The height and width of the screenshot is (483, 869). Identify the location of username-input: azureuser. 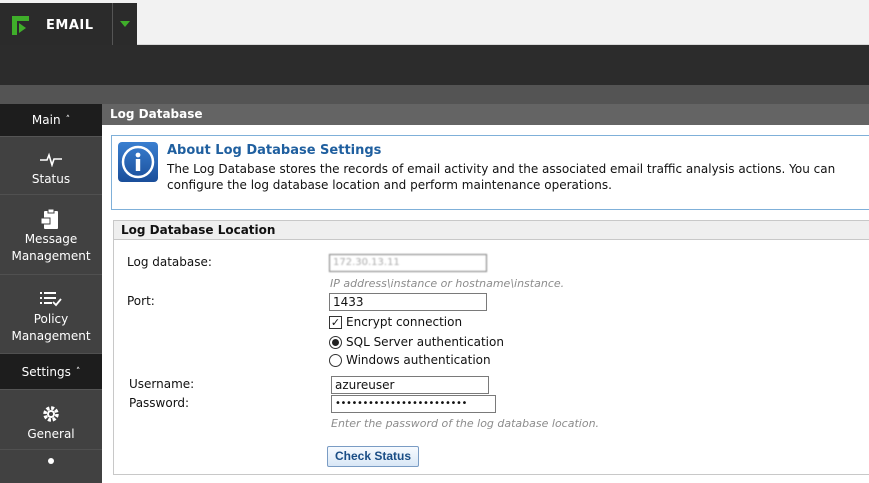
(410, 385).